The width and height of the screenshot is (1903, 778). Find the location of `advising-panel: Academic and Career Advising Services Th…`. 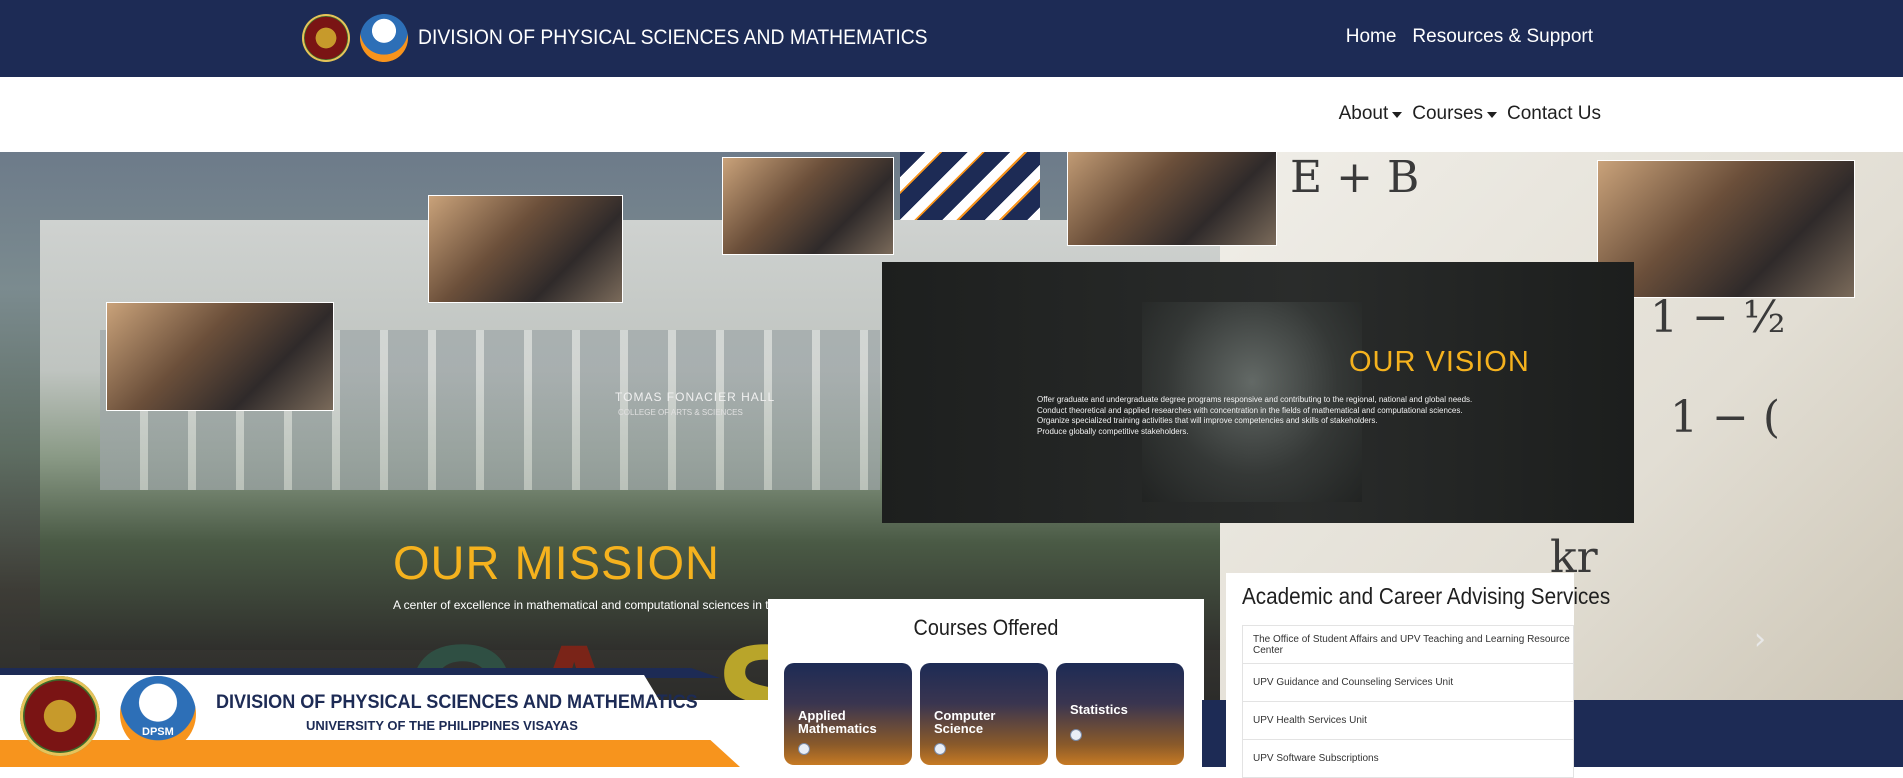

advising-panel: Academic and Career Advising Services Th… is located at coordinates (1418, 675).